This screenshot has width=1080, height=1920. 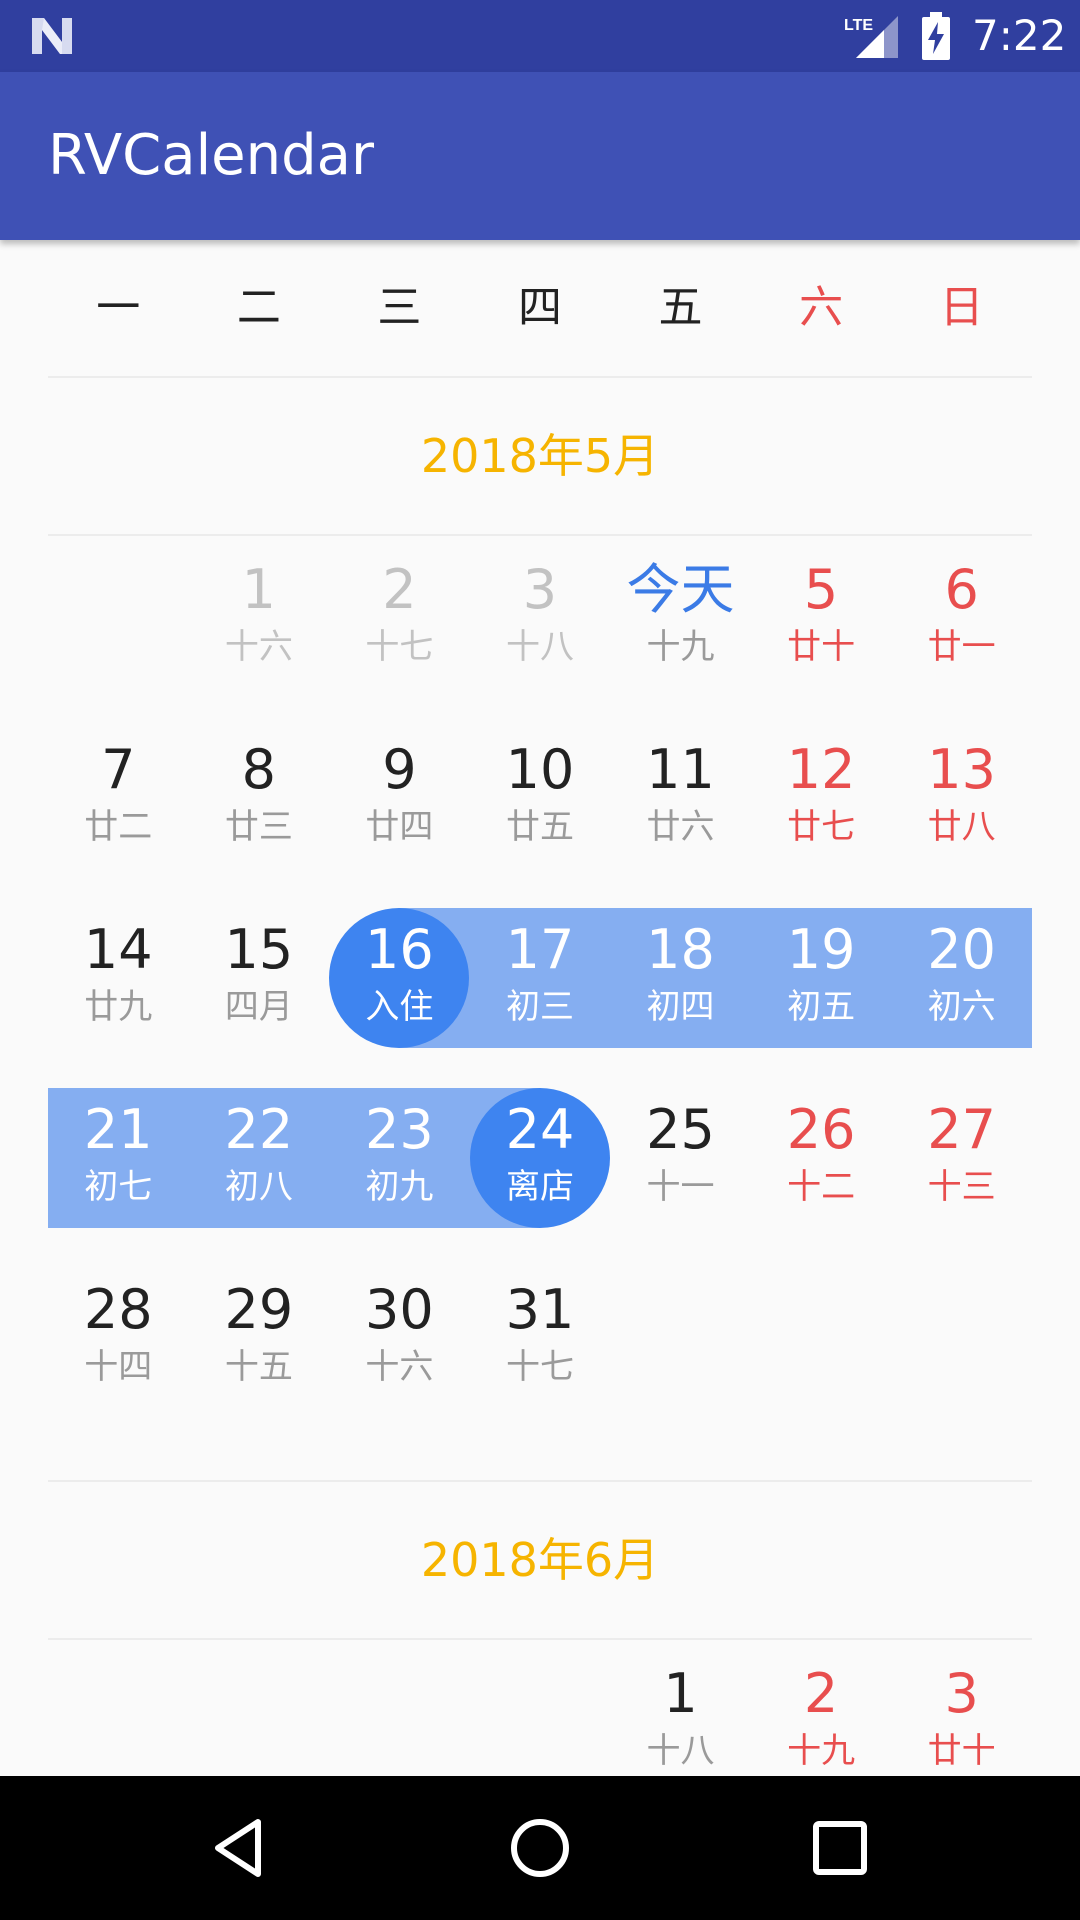 What do you see at coordinates (821, 827) in the screenshot?
I see `lunar-label: 廿七` at bounding box center [821, 827].